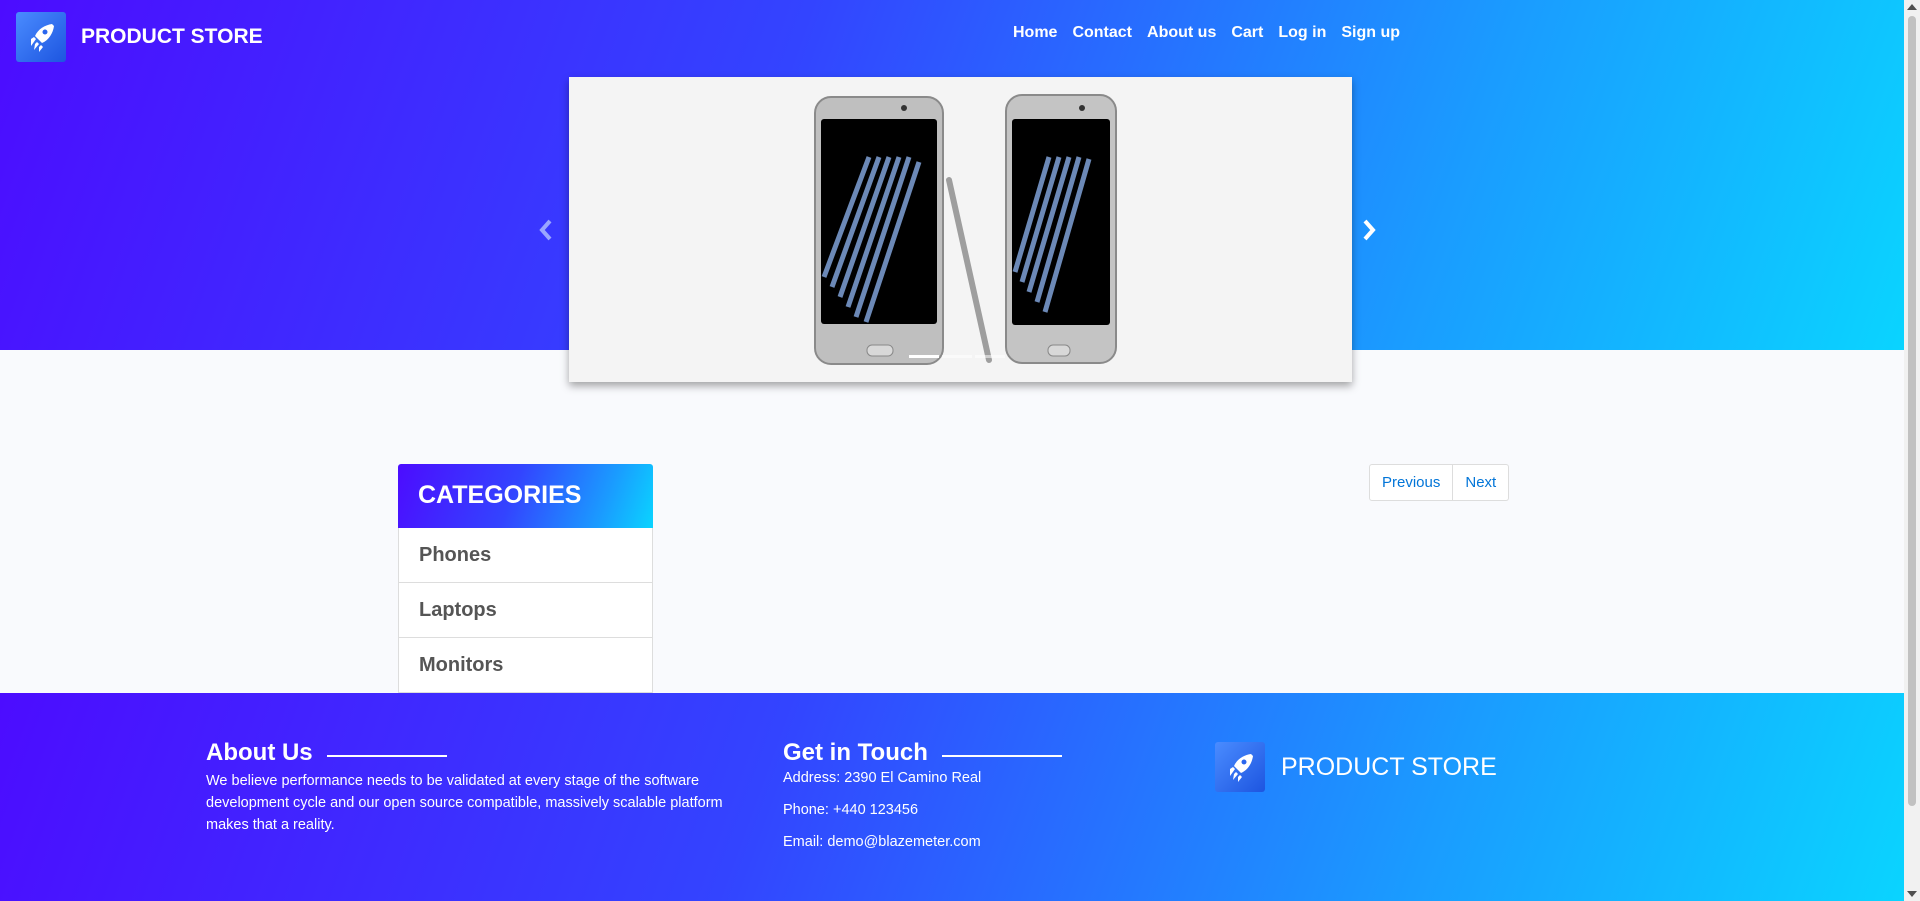 The image size is (1920, 901). Describe the element at coordinates (851, 810) in the screenshot. I see `footer-phone: Phone: +440 123456` at that location.